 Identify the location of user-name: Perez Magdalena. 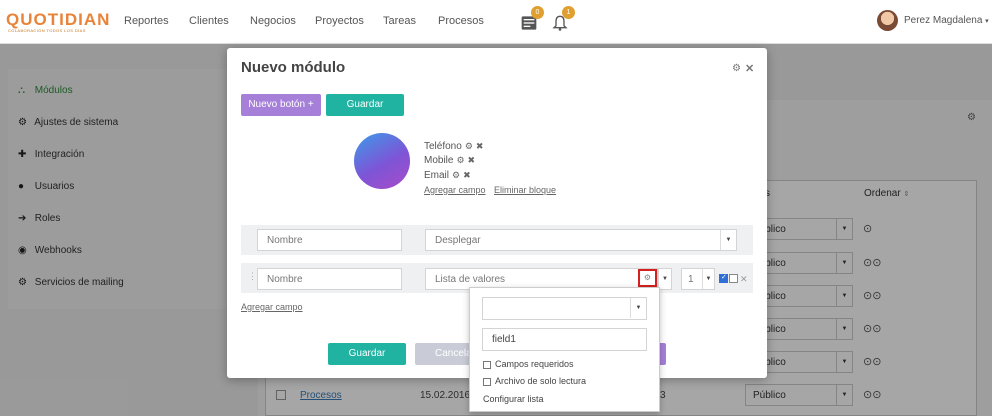
(943, 20).